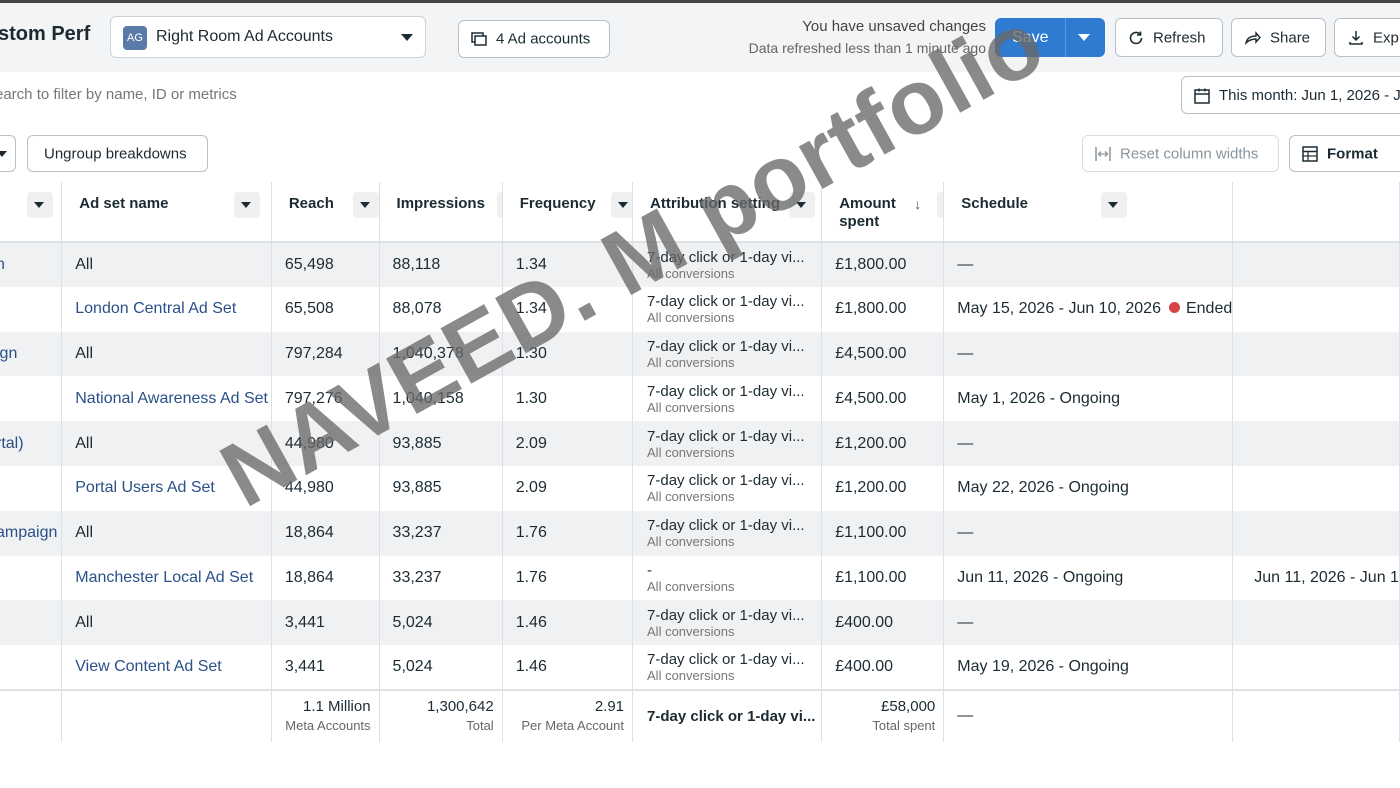  I want to click on ad-accounts-button: 4 Ad accounts, so click(534, 39).